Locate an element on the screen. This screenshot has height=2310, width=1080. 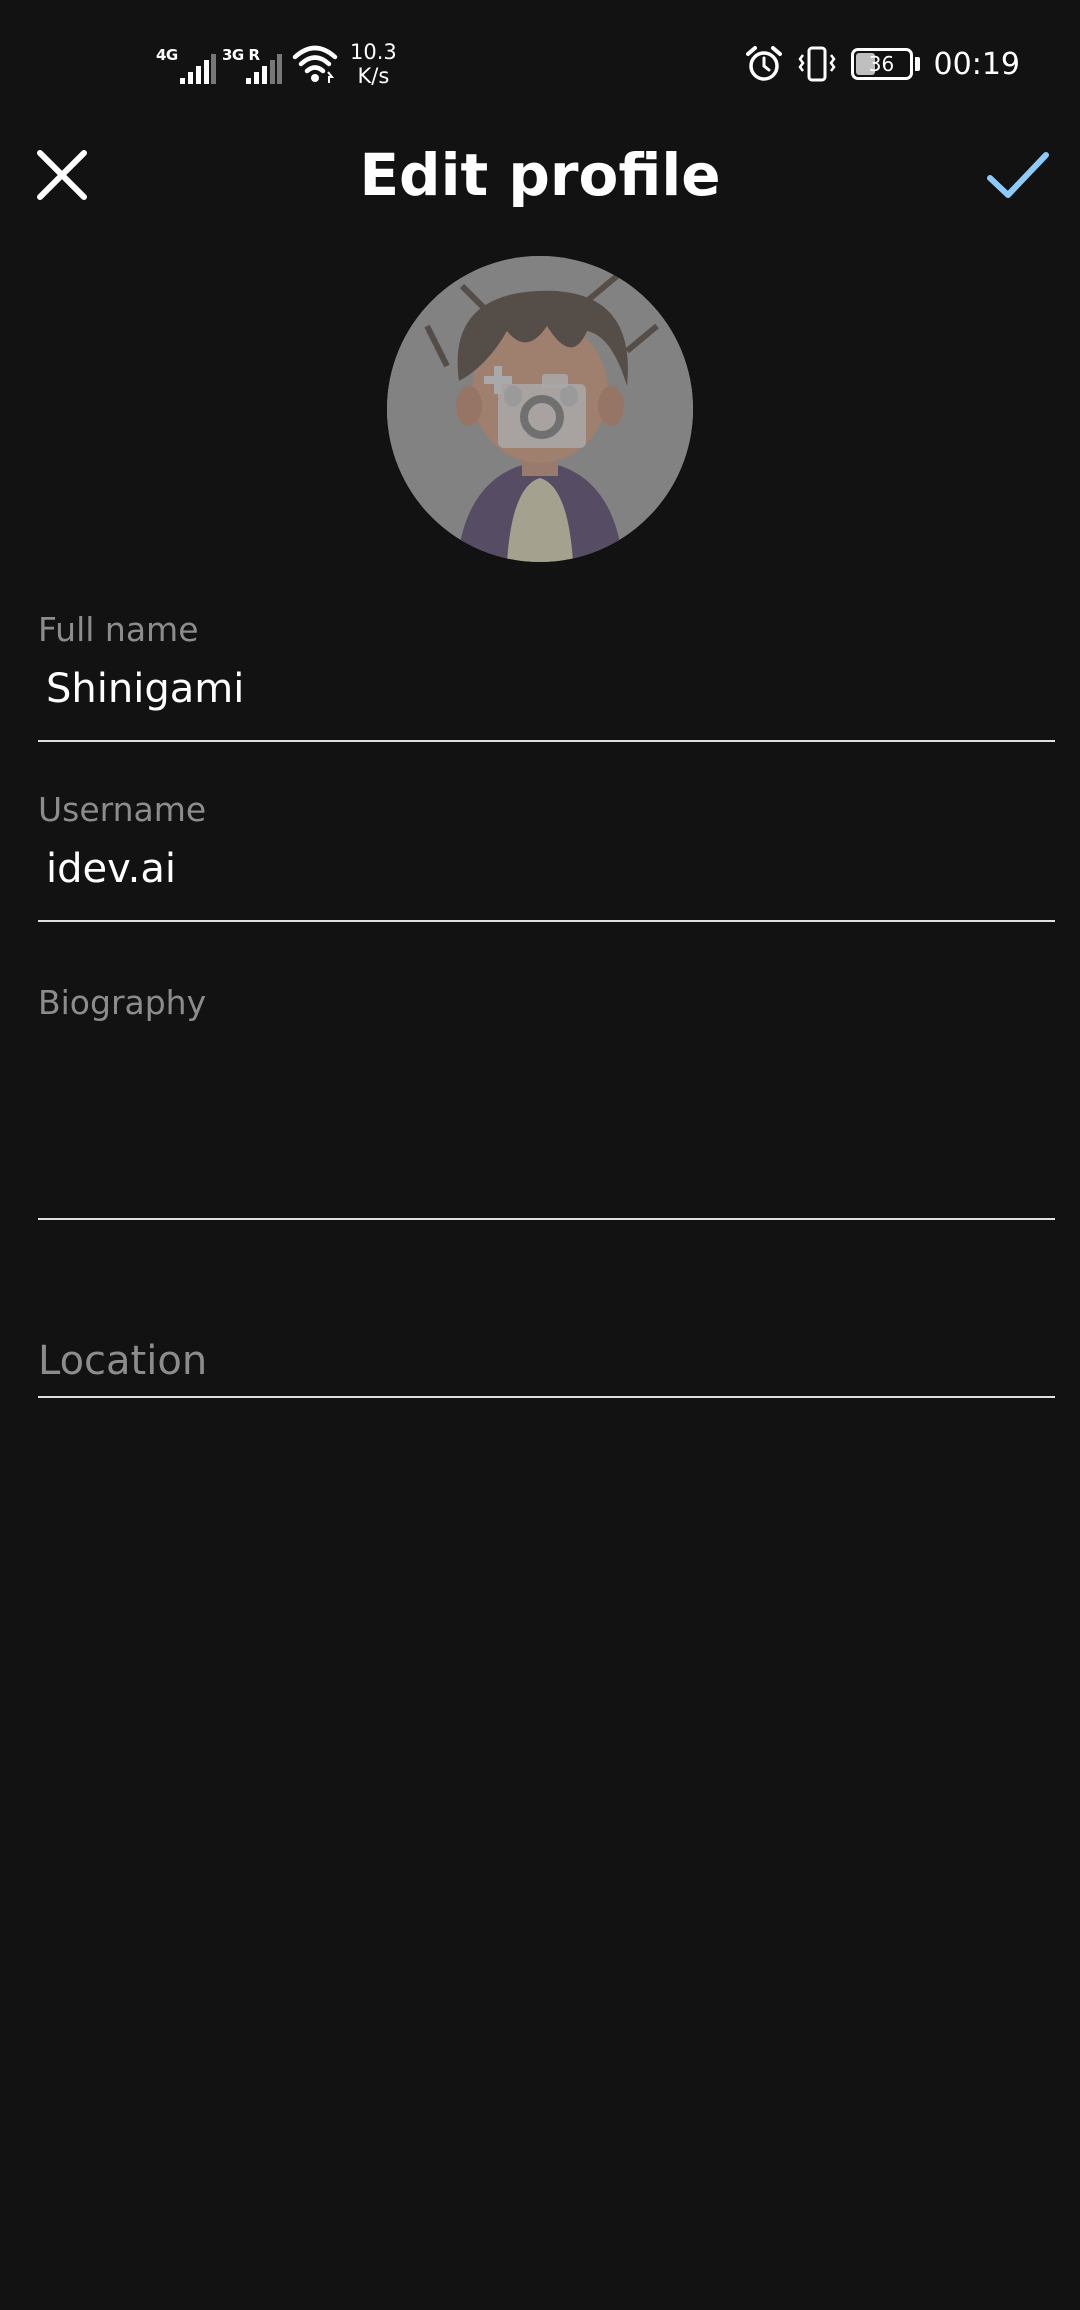
full-name-label: Full name is located at coordinates (118, 629).